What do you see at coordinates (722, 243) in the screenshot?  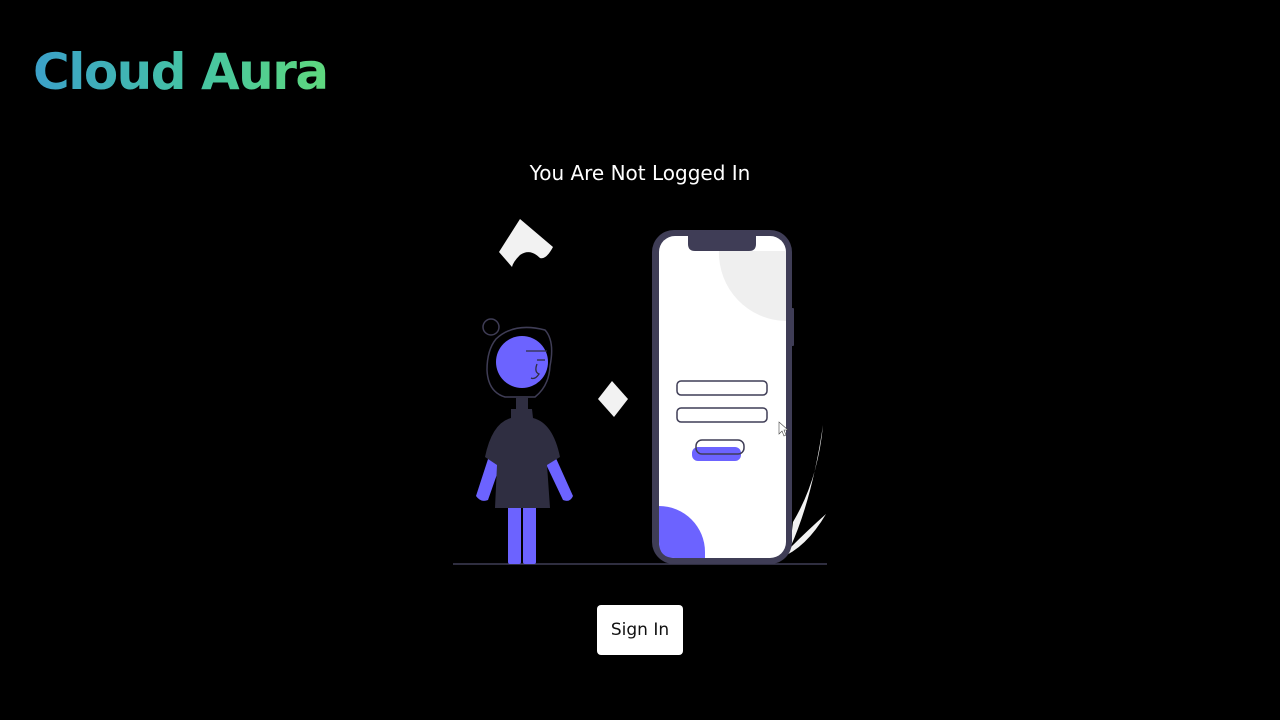 I see `phone-notch` at bounding box center [722, 243].